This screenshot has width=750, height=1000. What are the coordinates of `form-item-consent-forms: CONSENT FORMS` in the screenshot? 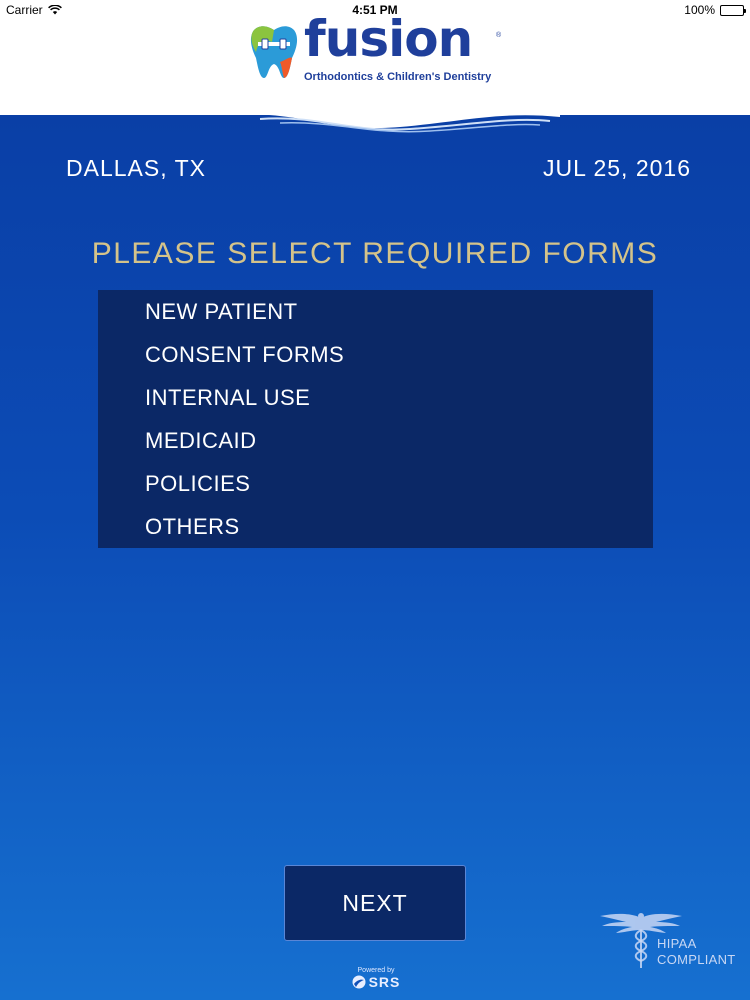 It's located at (375, 354).